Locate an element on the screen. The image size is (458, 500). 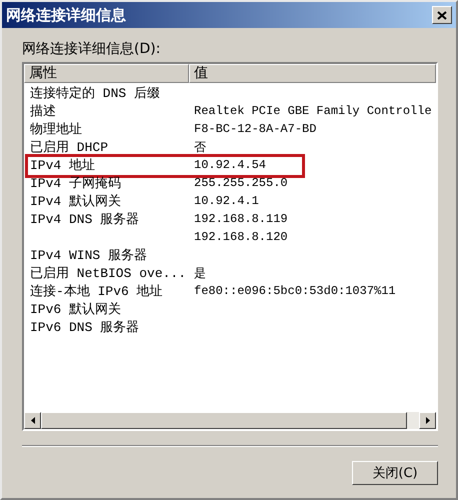
property-cell-text: IPv4 DNS 服务器 is located at coordinates (84, 219).